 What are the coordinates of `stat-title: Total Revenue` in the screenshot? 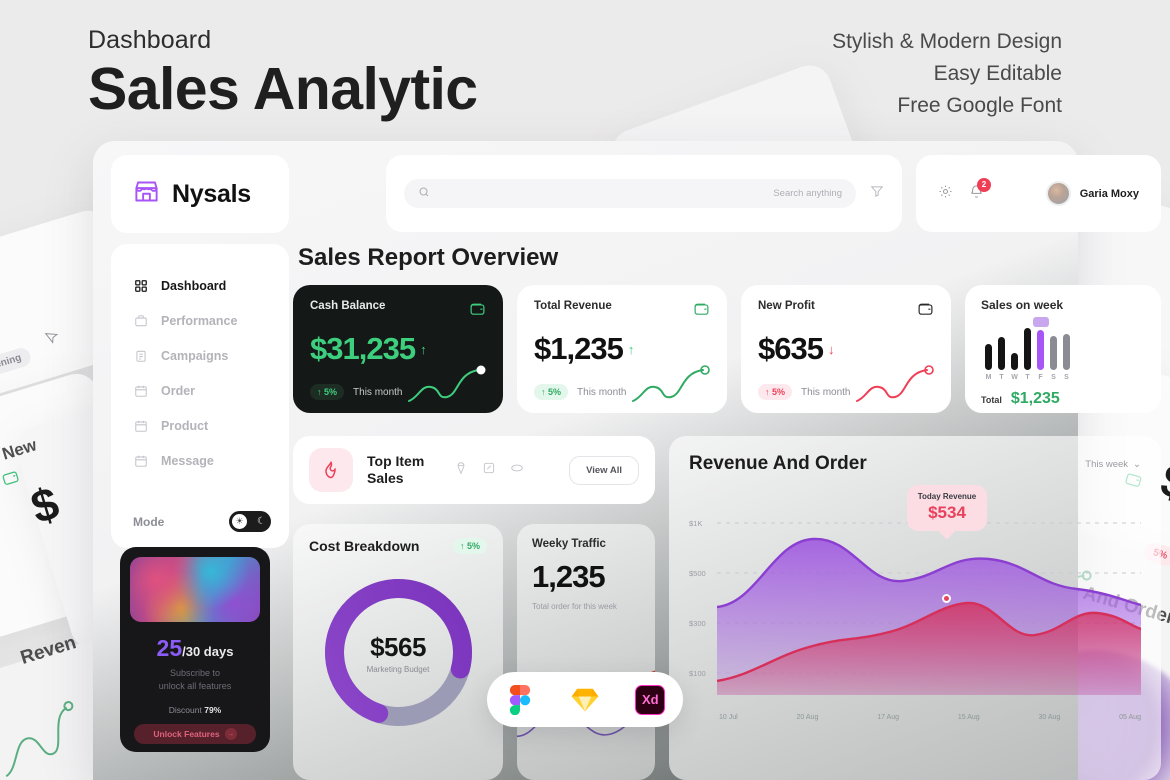 It's located at (573, 306).